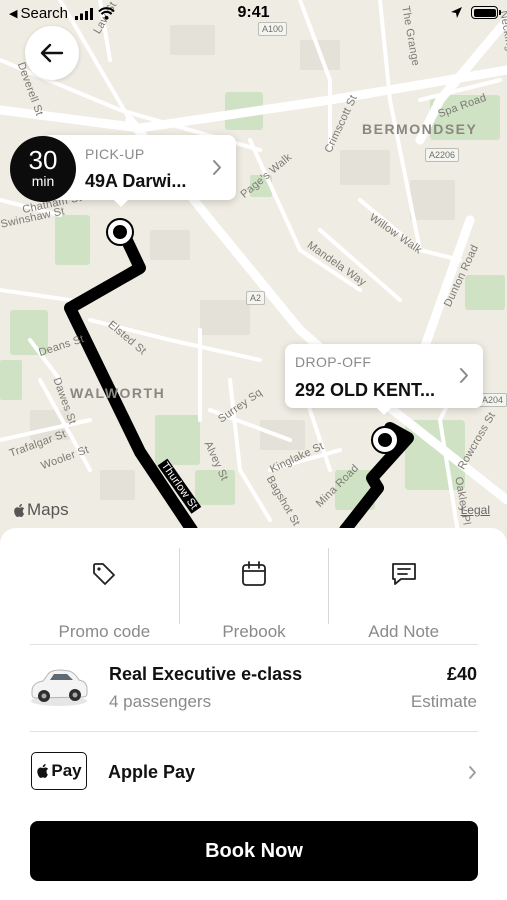  Describe the element at coordinates (152, 772) in the screenshot. I see `payment-method-label: Apple Pay` at that location.